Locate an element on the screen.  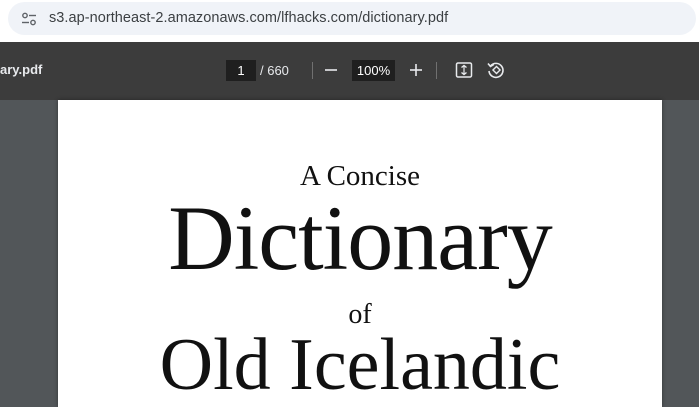
page-number-input is located at coordinates (241, 70).